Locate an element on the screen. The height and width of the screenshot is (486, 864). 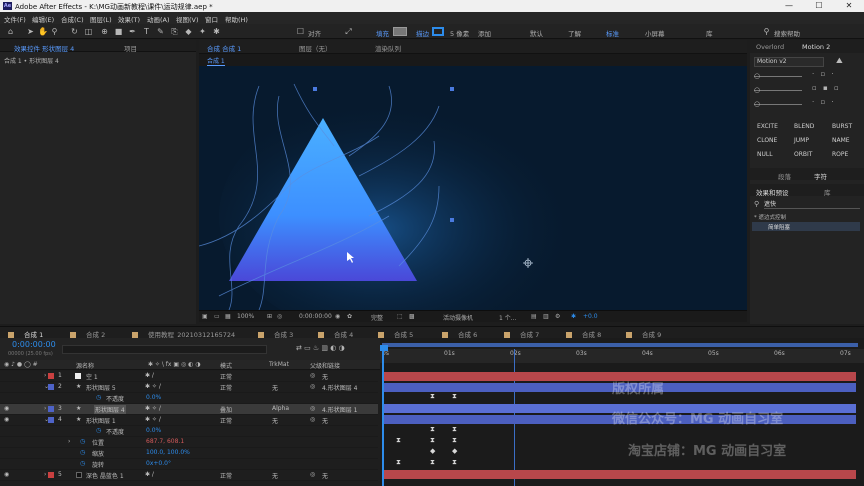
menu-window: 窗口 is located at coordinates (211, 19).